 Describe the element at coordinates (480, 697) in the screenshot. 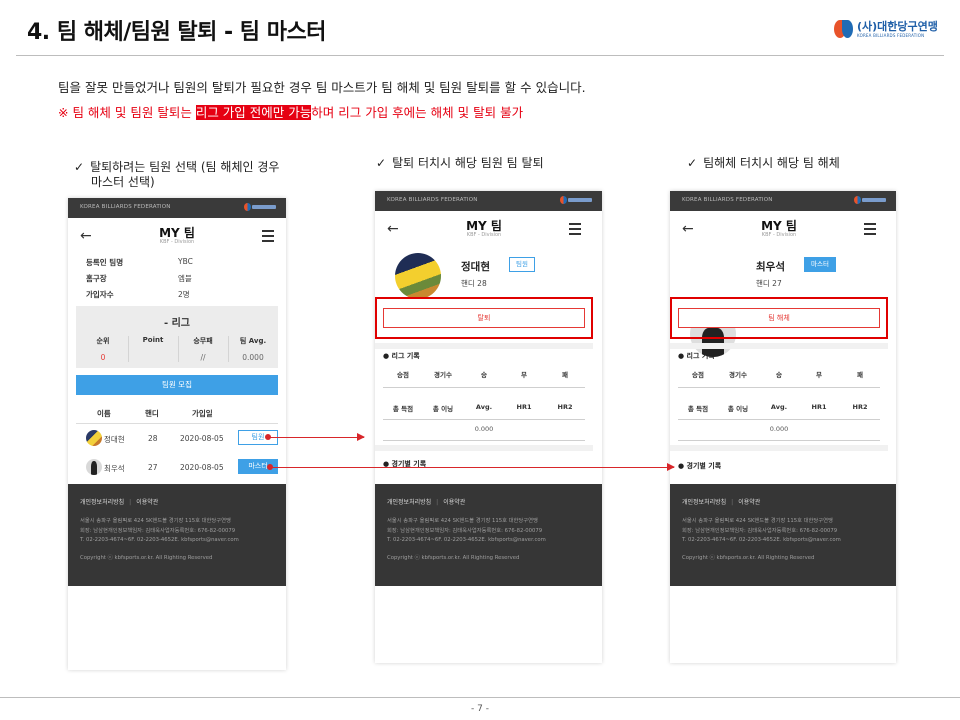

I see `bottom-divider` at that location.